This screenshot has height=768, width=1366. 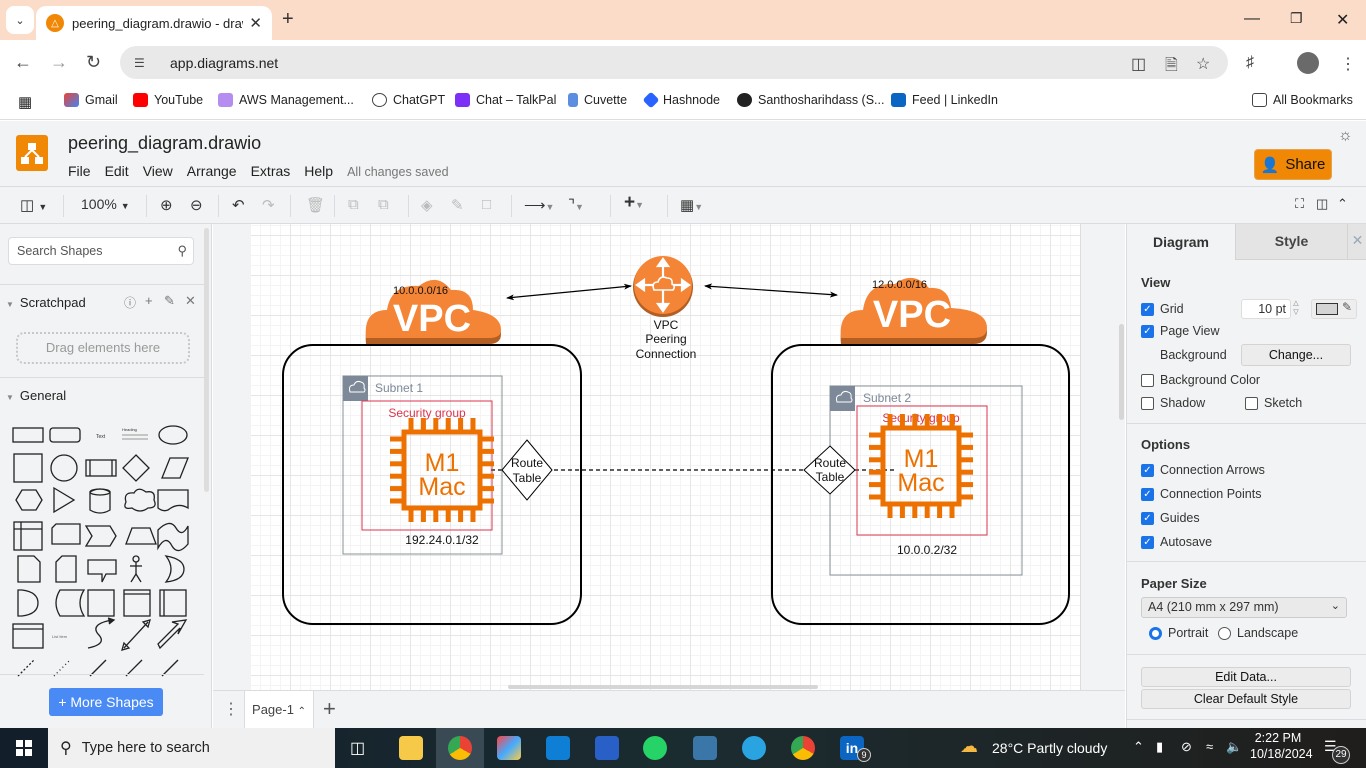 What do you see at coordinates (1252, 19) in the screenshot?
I see `minimize-button: —` at bounding box center [1252, 19].